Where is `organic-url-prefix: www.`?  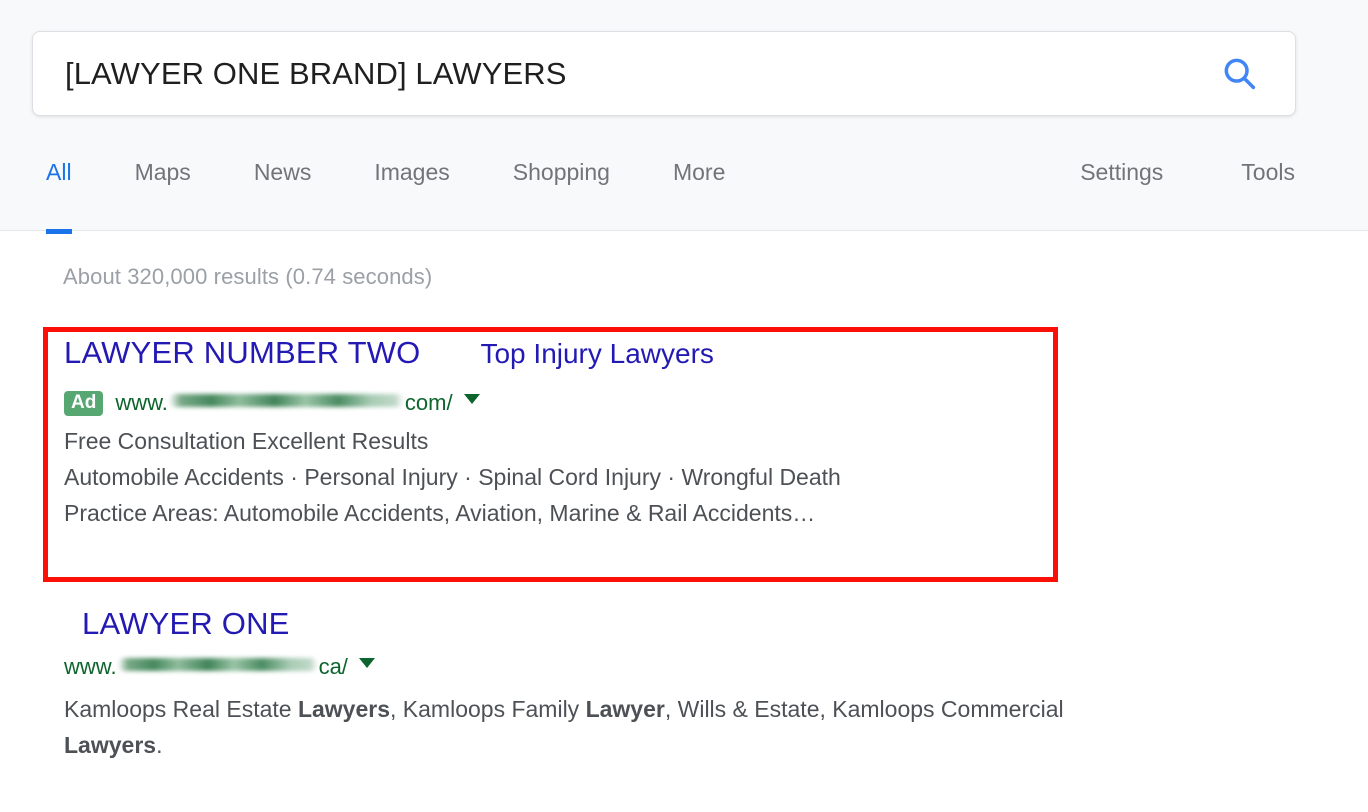 organic-url-prefix: www. is located at coordinates (90, 666).